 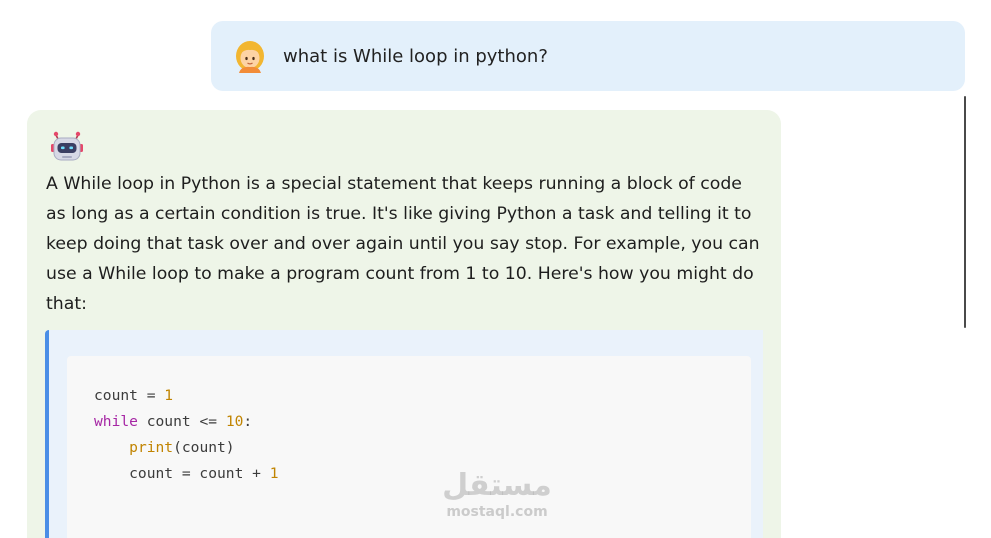 I want to click on code-line: count = count + 1, so click(x=186, y=474).